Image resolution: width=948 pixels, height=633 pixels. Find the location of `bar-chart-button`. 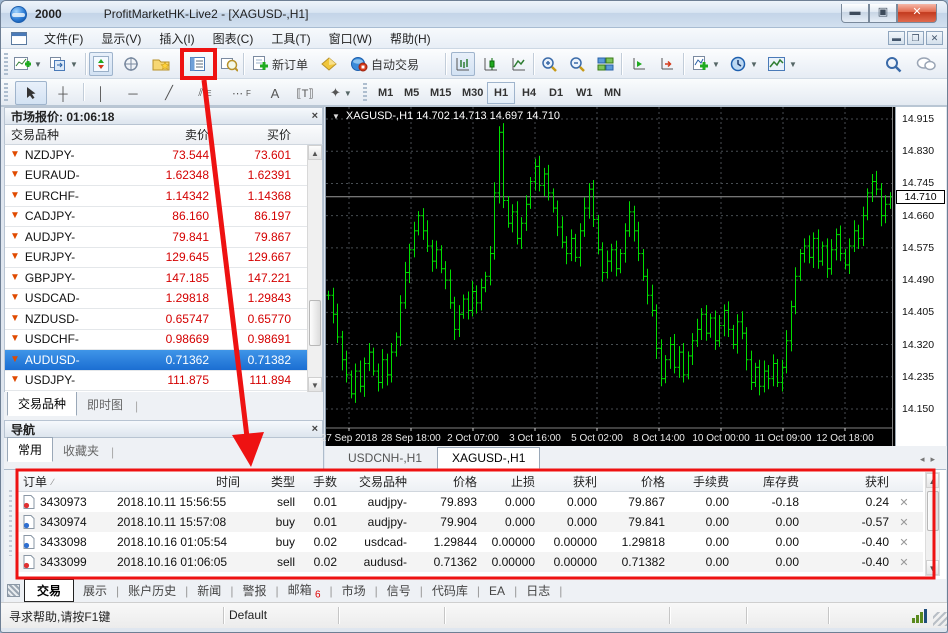

bar-chart-button is located at coordinates (463, 64).